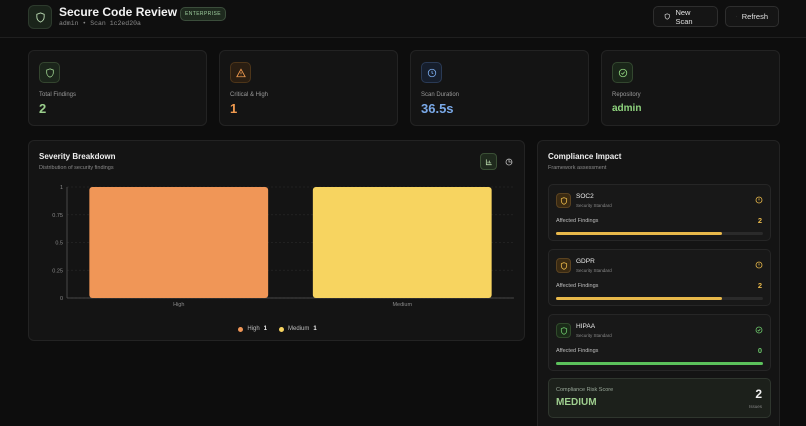  Describe the element at coordinates (758, 394) in the screenshot. I see `risk-issue-count: 2` at that location.